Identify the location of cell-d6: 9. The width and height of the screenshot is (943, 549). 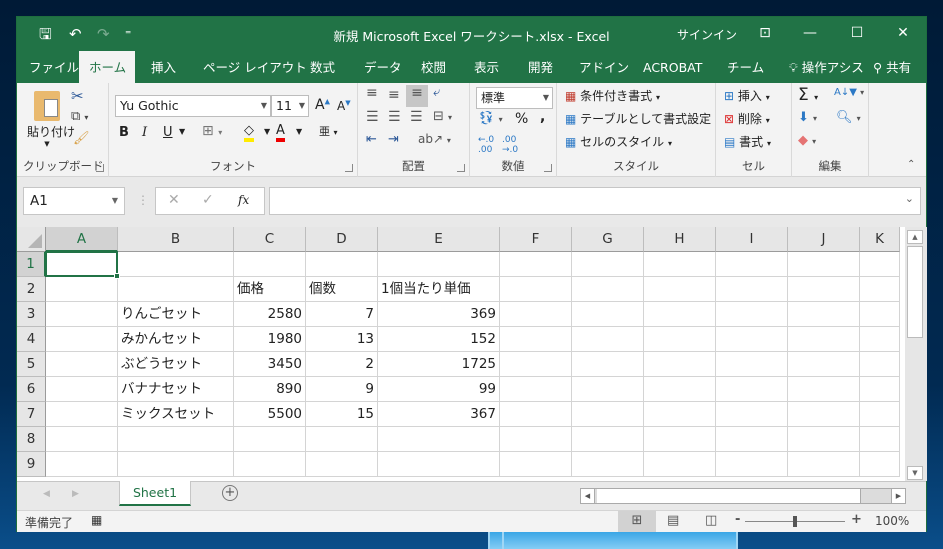
(342, 389).